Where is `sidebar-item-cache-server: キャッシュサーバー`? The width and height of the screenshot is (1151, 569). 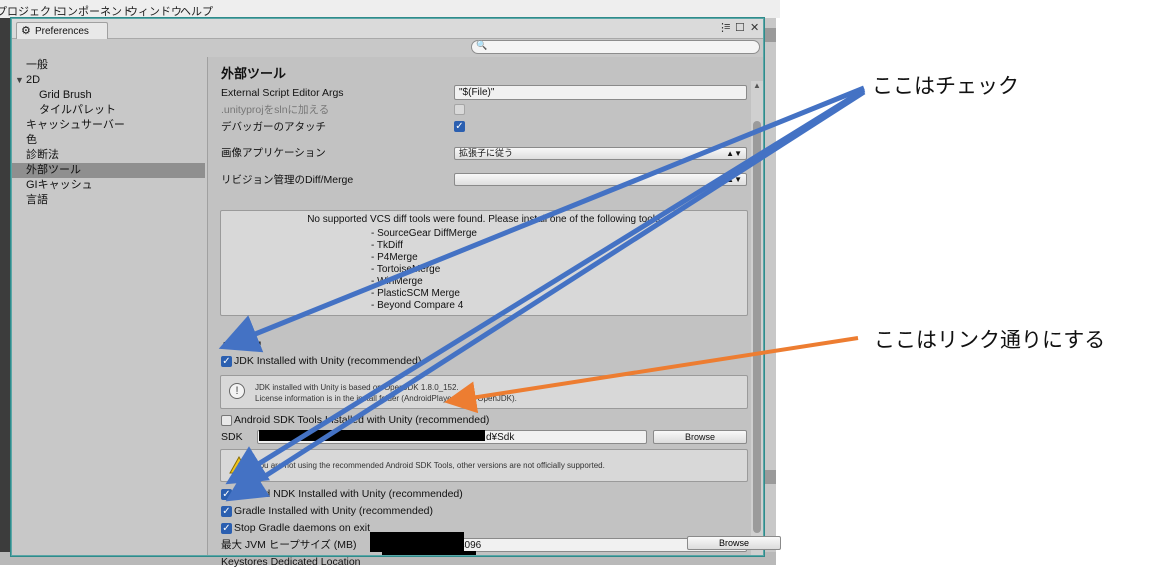 sidebar-item-cache-server: キャッシュサーバー is located at coordinates (108, 125).